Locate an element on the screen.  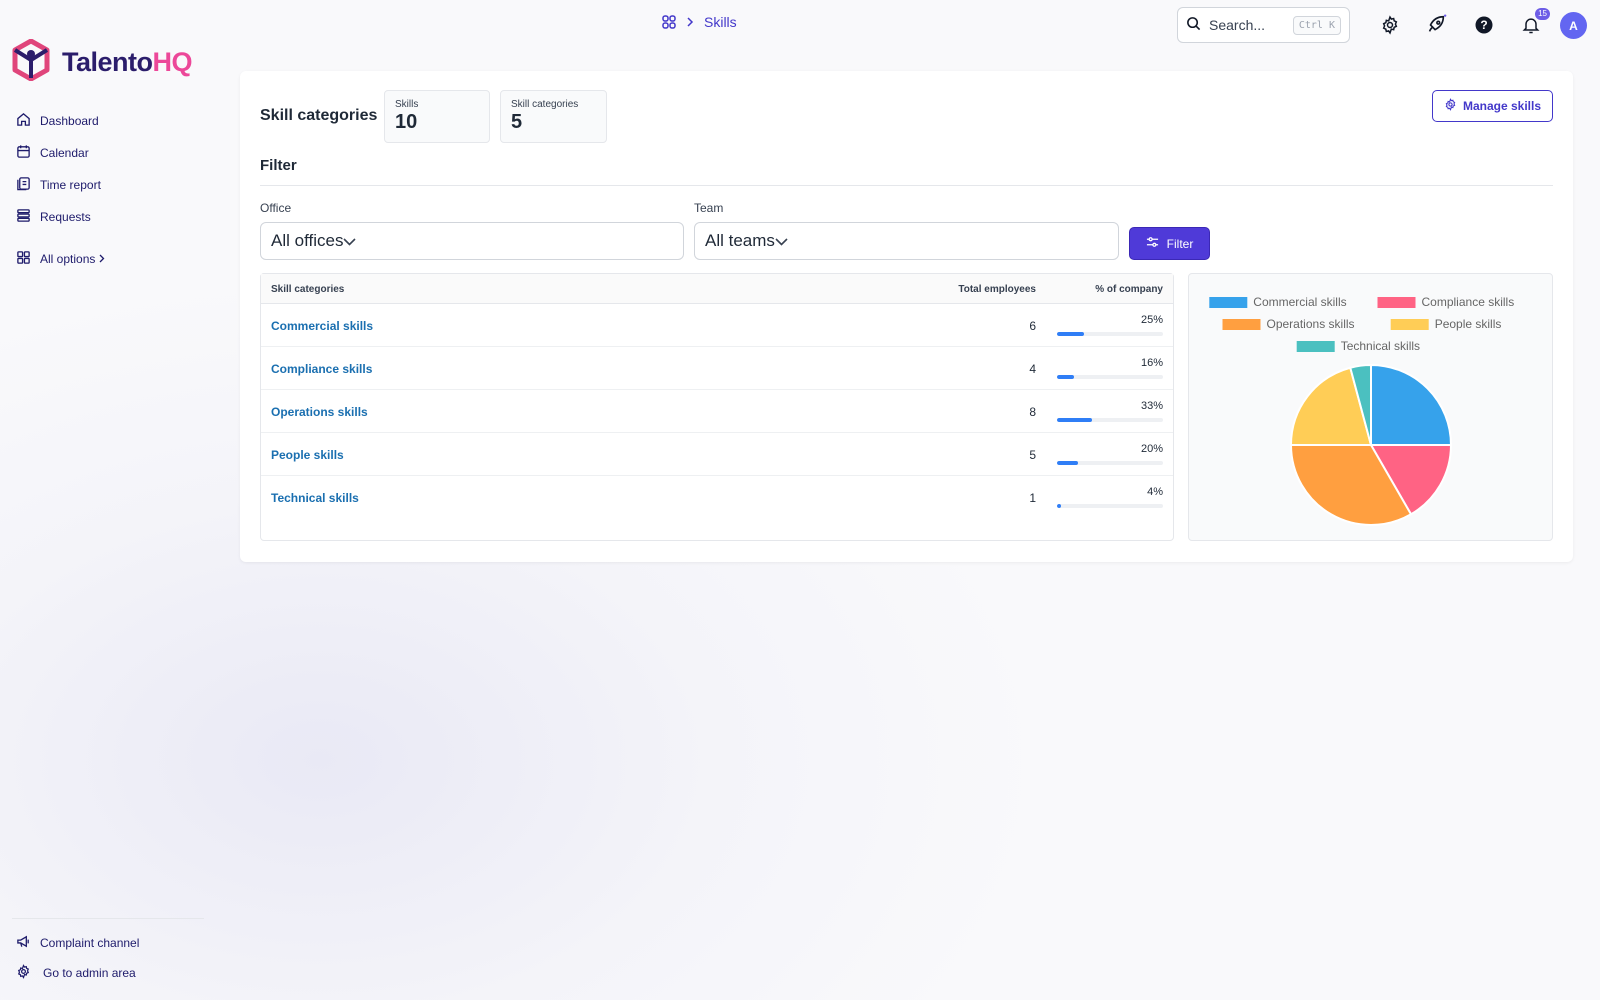
sidebar-item-label: Calendar is located at coordinates (64, 153).